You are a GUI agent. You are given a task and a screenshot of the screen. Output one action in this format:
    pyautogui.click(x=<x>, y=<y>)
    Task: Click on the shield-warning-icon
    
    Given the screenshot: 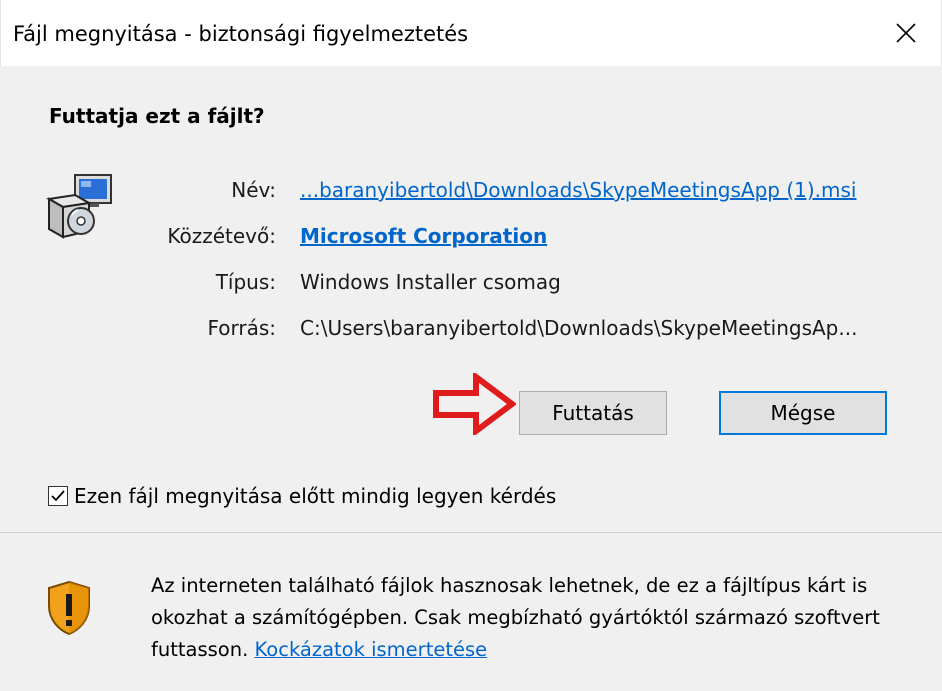 What is the action you would take?
    pyautogui.click(x=69, y=608)
    